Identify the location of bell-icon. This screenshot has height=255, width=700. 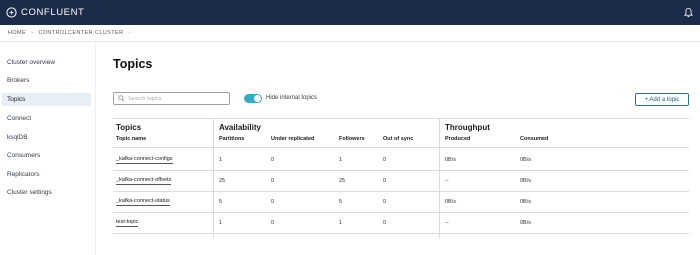
(688, 12).